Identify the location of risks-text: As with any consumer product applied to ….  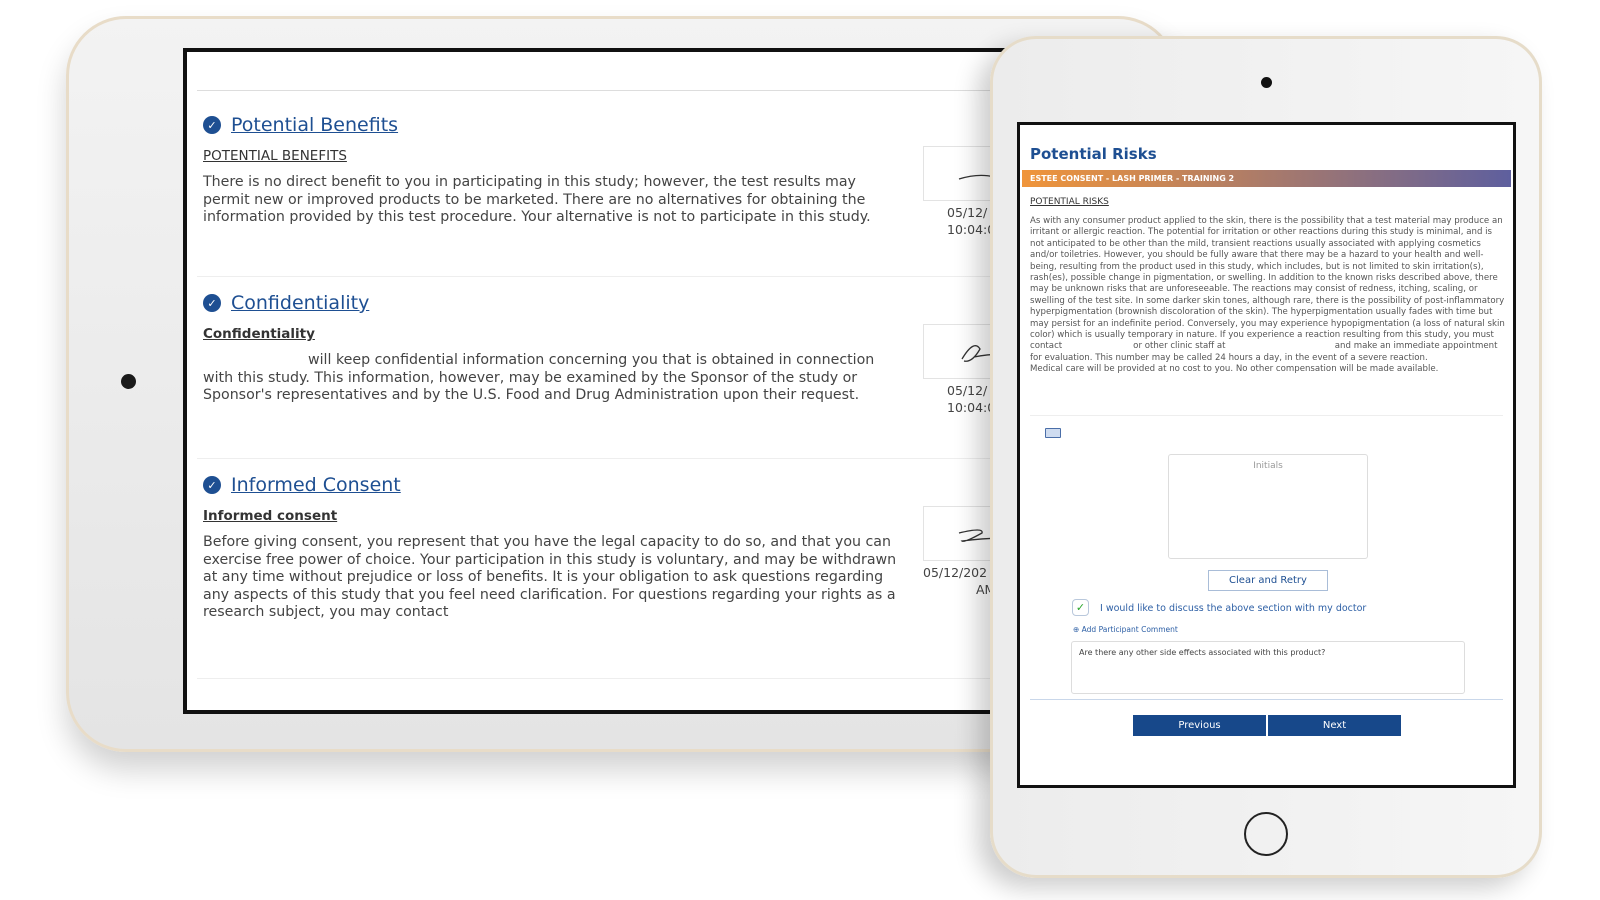
(1269, 296).